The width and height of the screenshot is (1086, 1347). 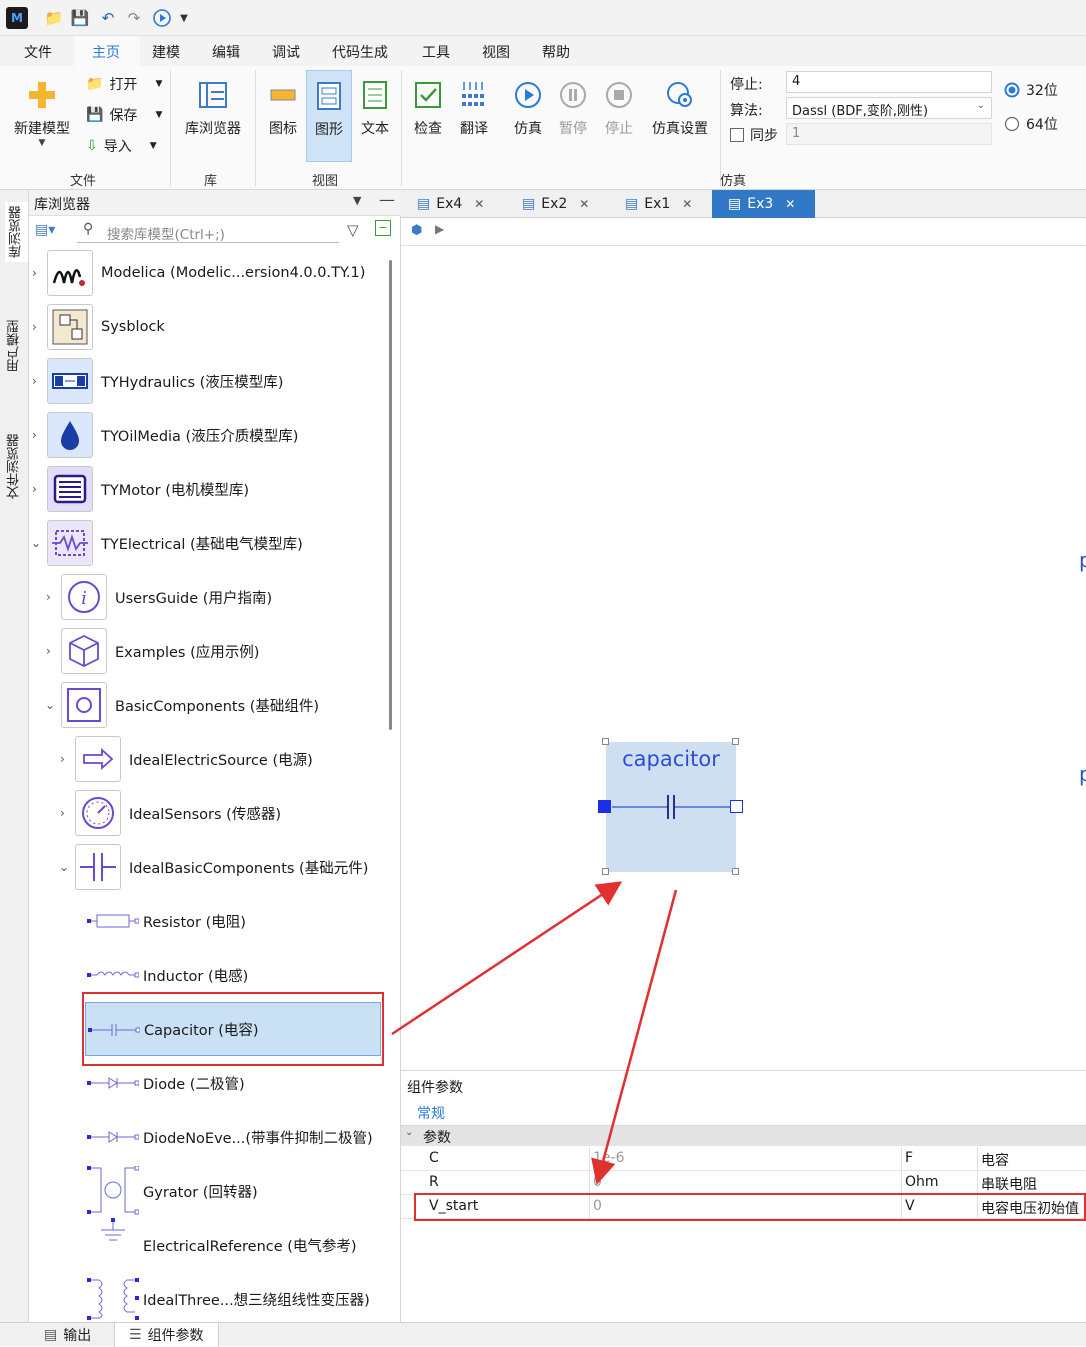 I want to click on stop-time-input: 4, so click(x=889, y=82).